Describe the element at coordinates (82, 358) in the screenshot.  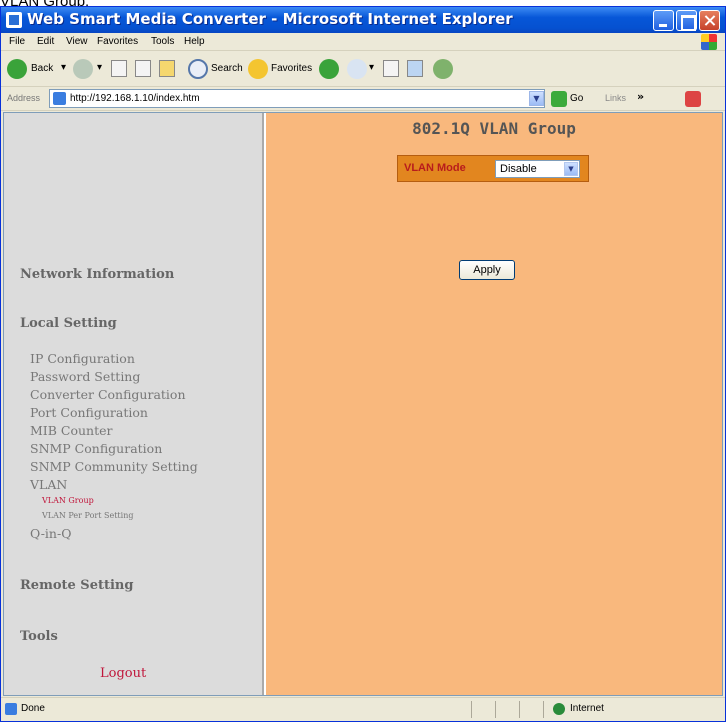
I see `sidebar-item-ip-configuration: IP Configuration` at that location.